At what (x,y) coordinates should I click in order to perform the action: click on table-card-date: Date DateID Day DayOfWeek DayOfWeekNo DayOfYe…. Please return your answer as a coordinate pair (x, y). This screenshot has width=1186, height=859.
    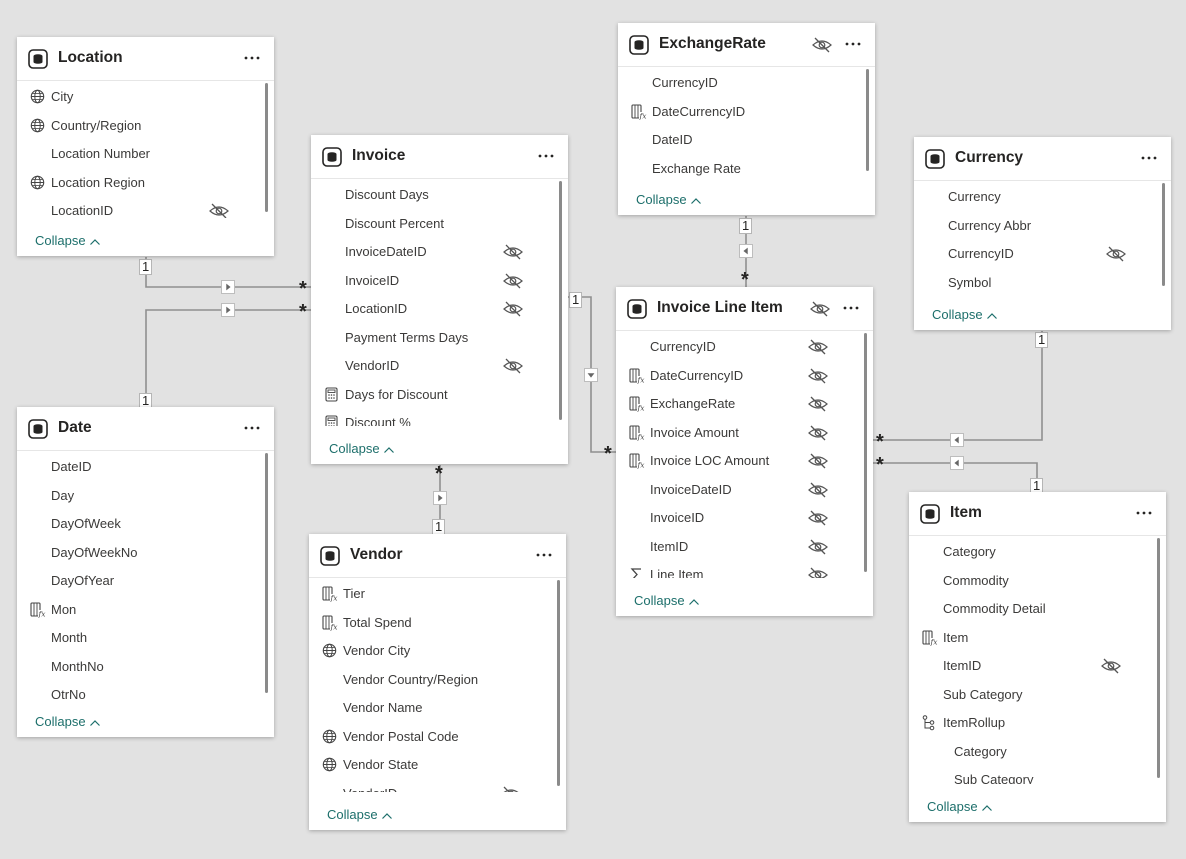
    Looking at the image, I should click on (145, 572).